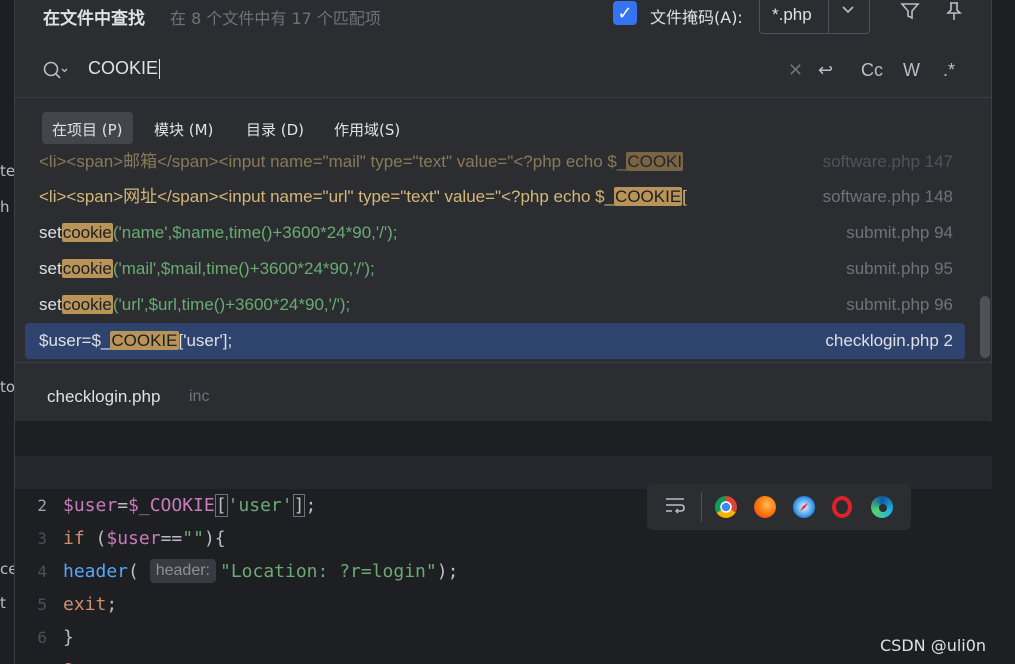 Image resolution: width=1015 pixels, height=664 pixels. I want to click on edge-icon, so click(882, 507).